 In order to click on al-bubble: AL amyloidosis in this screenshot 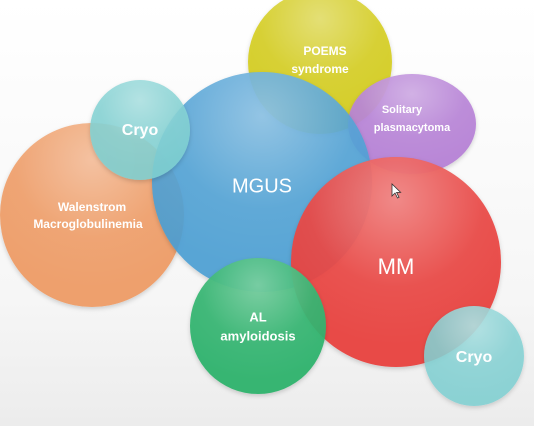, I will do `click(258, 326)`.